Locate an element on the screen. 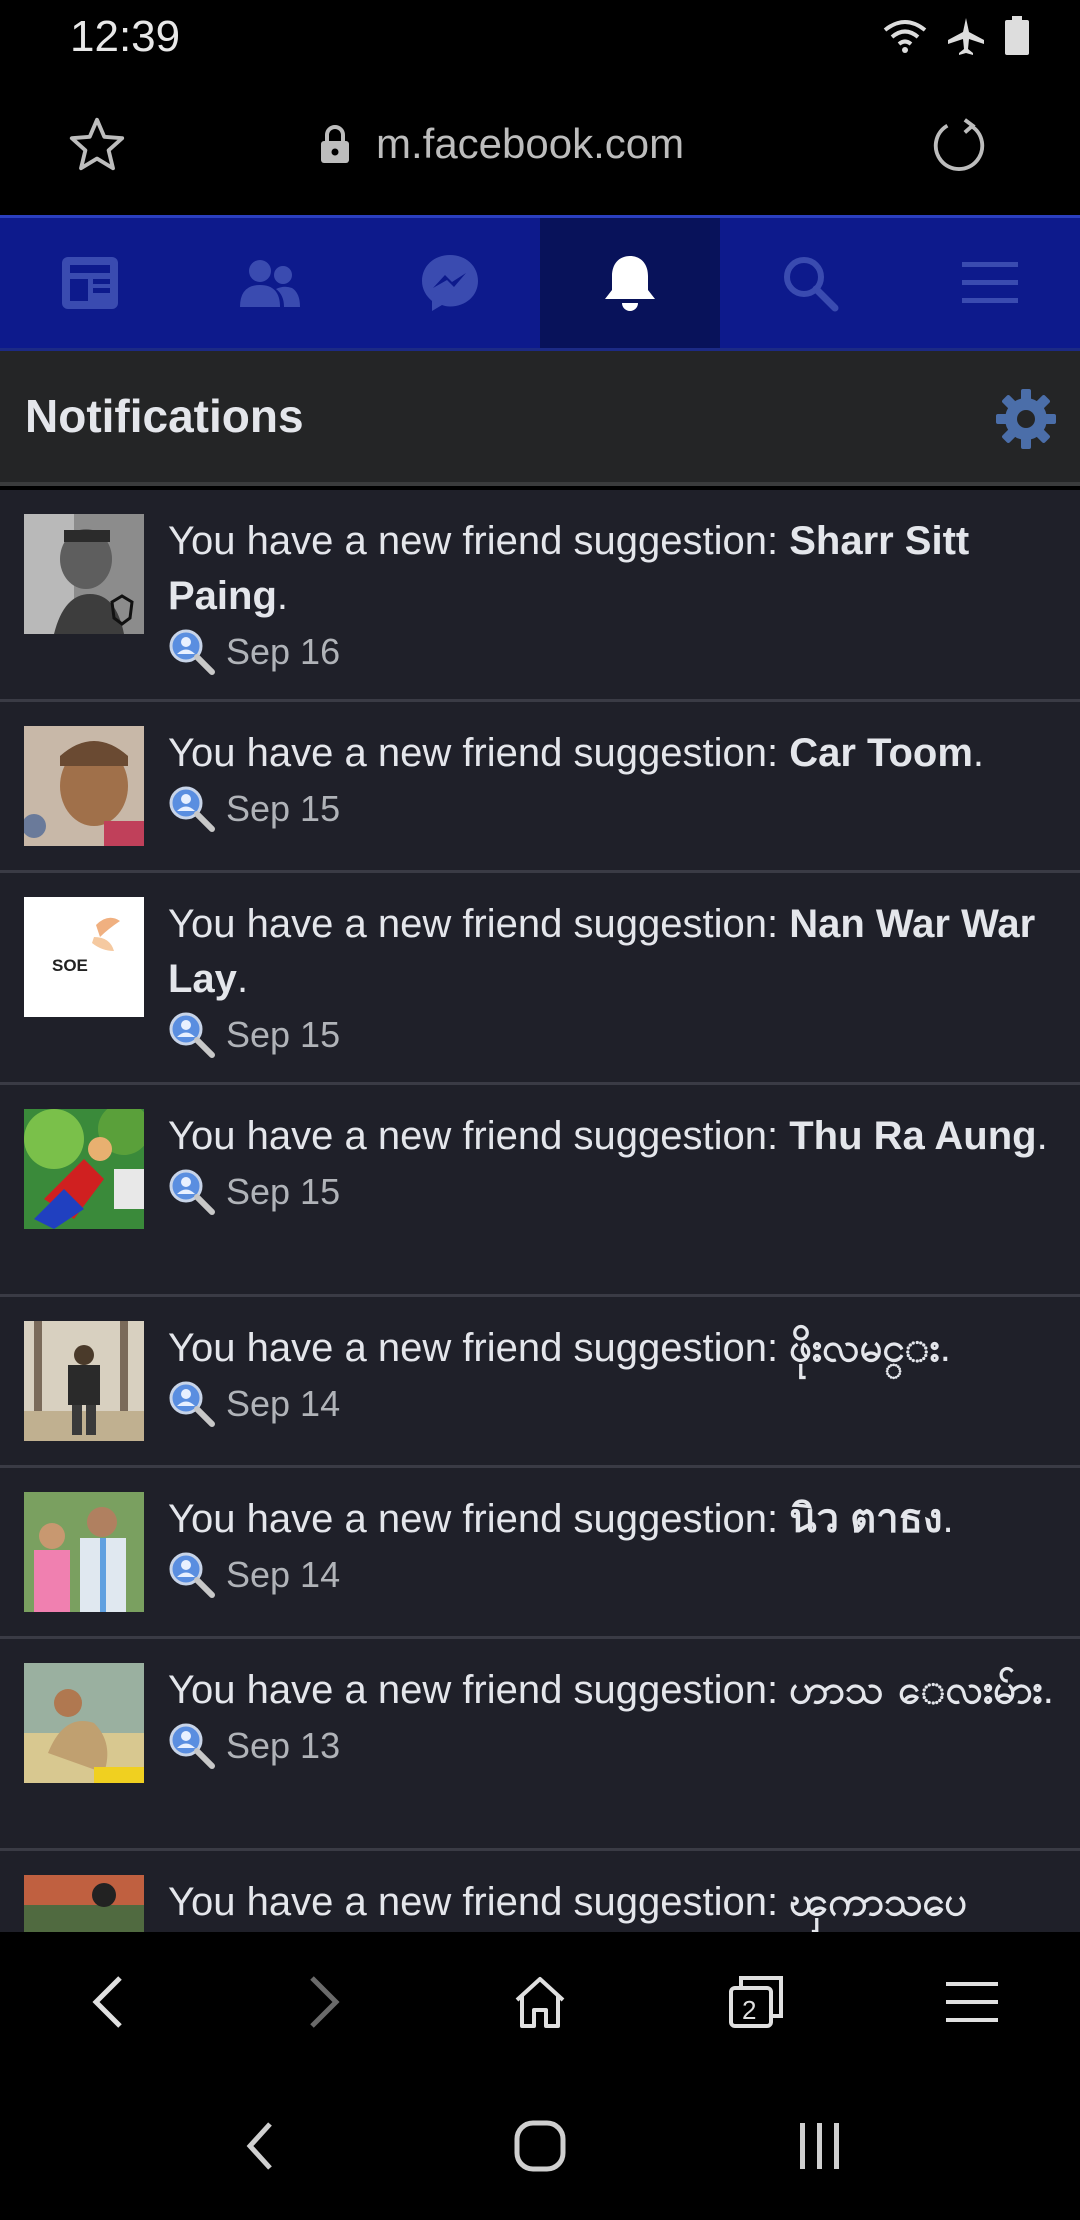  tabs-button: 2 is located at coordinates (756, 2002).